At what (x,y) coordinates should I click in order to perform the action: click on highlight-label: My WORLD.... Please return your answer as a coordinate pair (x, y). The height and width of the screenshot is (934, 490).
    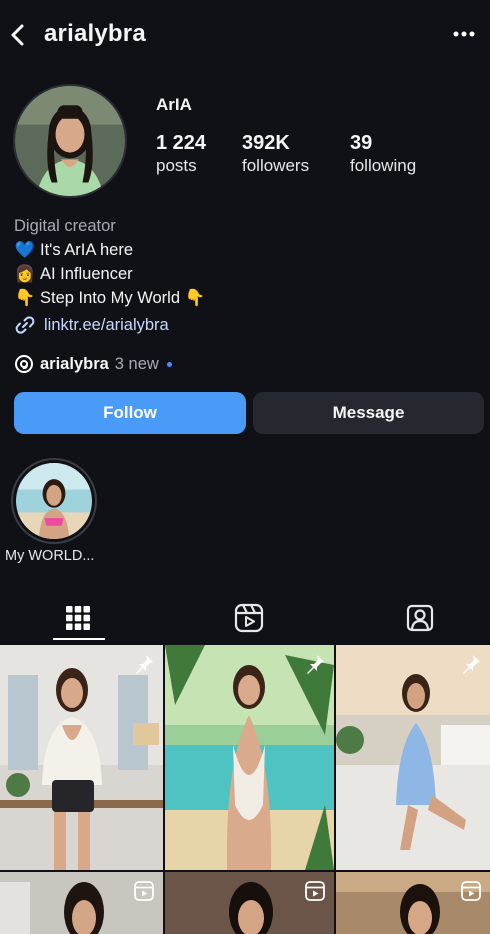
    Looking at the image, I should click on (50, 556).